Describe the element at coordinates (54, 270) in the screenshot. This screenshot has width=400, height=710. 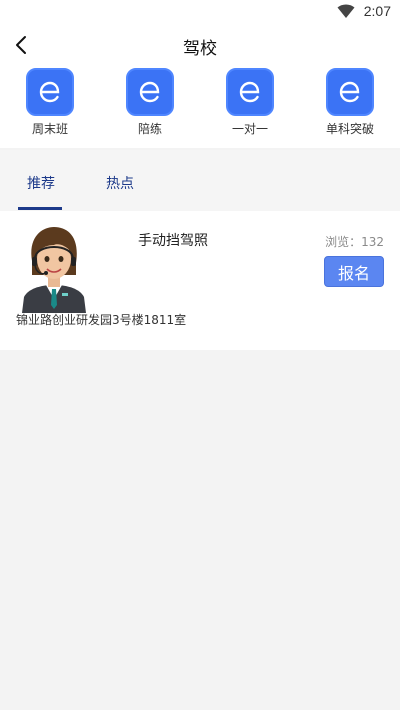
I see `avatar` at that location.